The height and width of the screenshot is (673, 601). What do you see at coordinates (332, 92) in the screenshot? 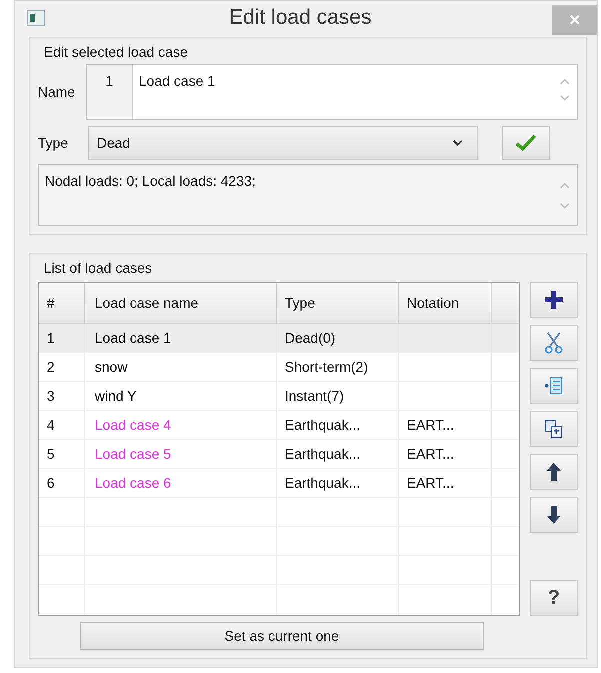
I see `name-field: 1 Load case 1` at bounding box center [332, 92].